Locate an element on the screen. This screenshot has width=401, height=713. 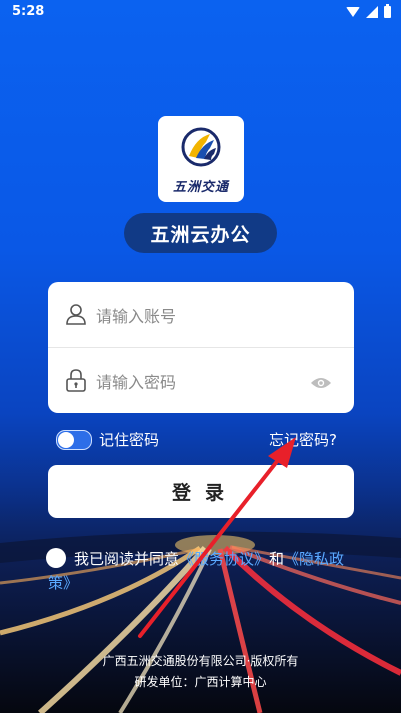
footer-copyright: 广西五洲交通股份有限公司·版权所有 is located at coordinates (200, 661).